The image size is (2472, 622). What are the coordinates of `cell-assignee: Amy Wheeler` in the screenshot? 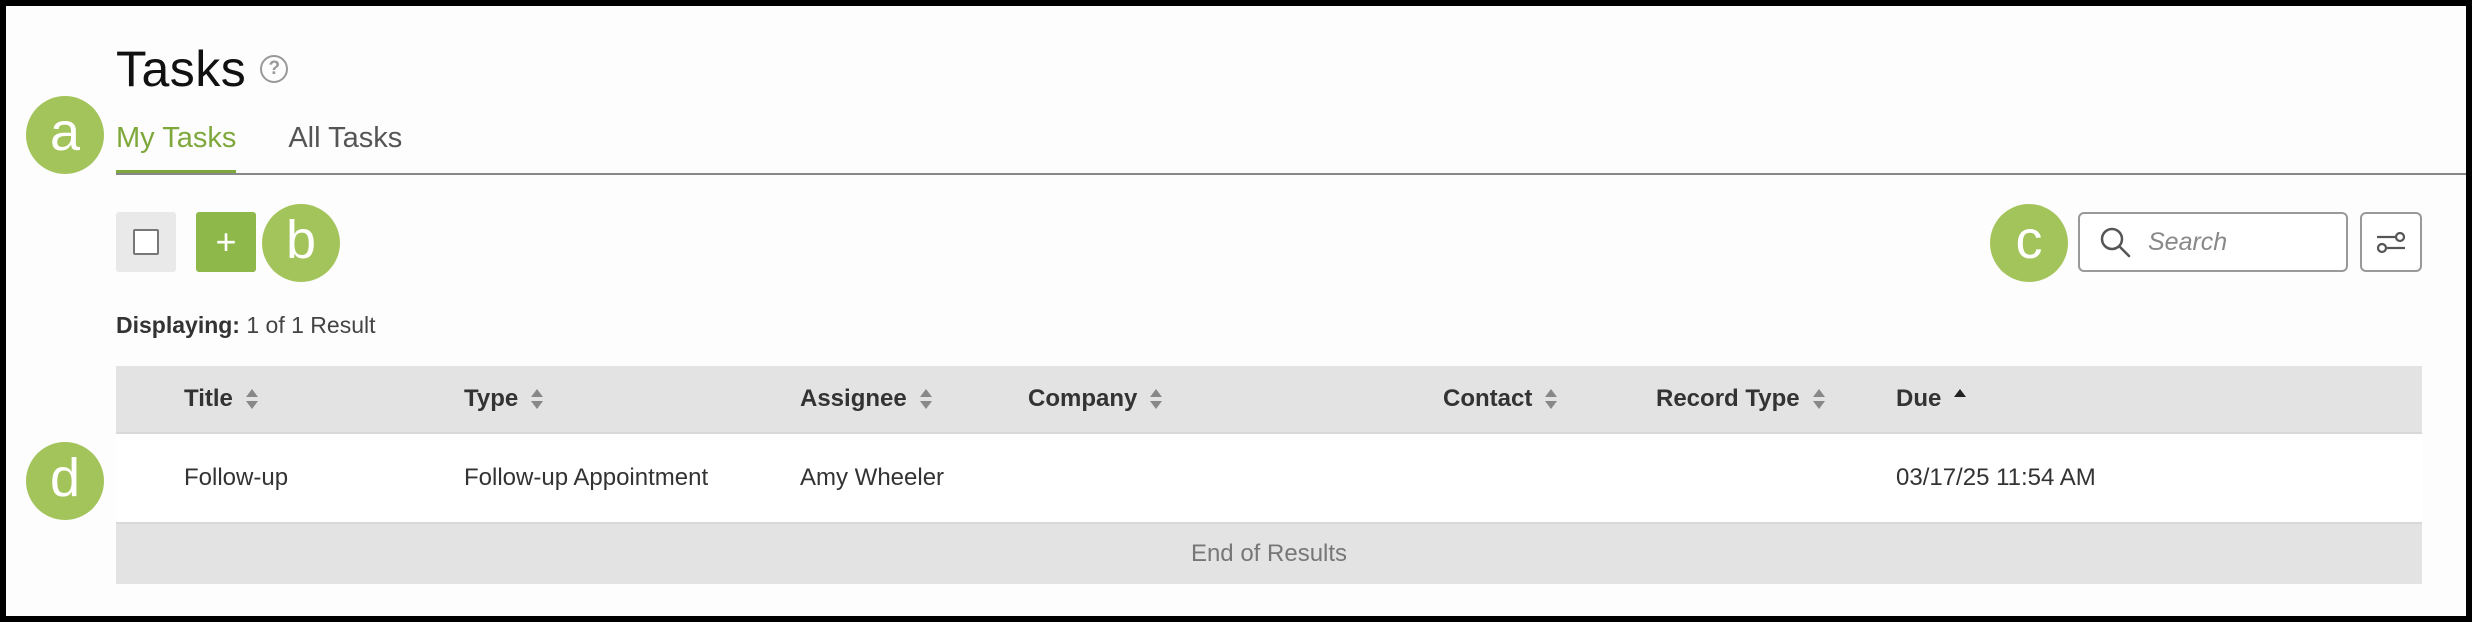 It's located at (872, 477).